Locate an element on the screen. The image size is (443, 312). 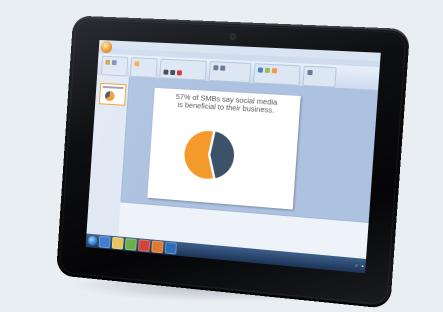
new-slide-icon is located at coordinates (137, 64).